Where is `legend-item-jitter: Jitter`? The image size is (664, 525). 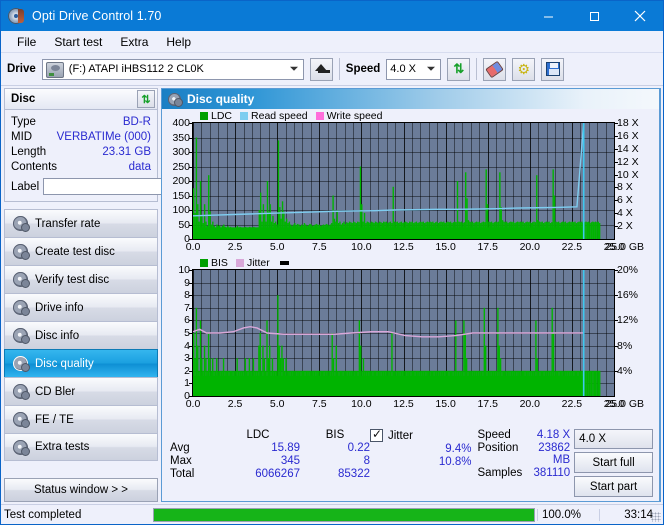 legend-item-jitter: Jitter is located at coordinates (252, 263).